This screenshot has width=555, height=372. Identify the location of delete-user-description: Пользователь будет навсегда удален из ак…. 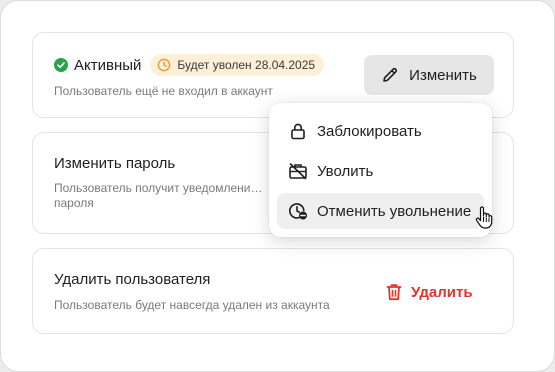
(192, 305).